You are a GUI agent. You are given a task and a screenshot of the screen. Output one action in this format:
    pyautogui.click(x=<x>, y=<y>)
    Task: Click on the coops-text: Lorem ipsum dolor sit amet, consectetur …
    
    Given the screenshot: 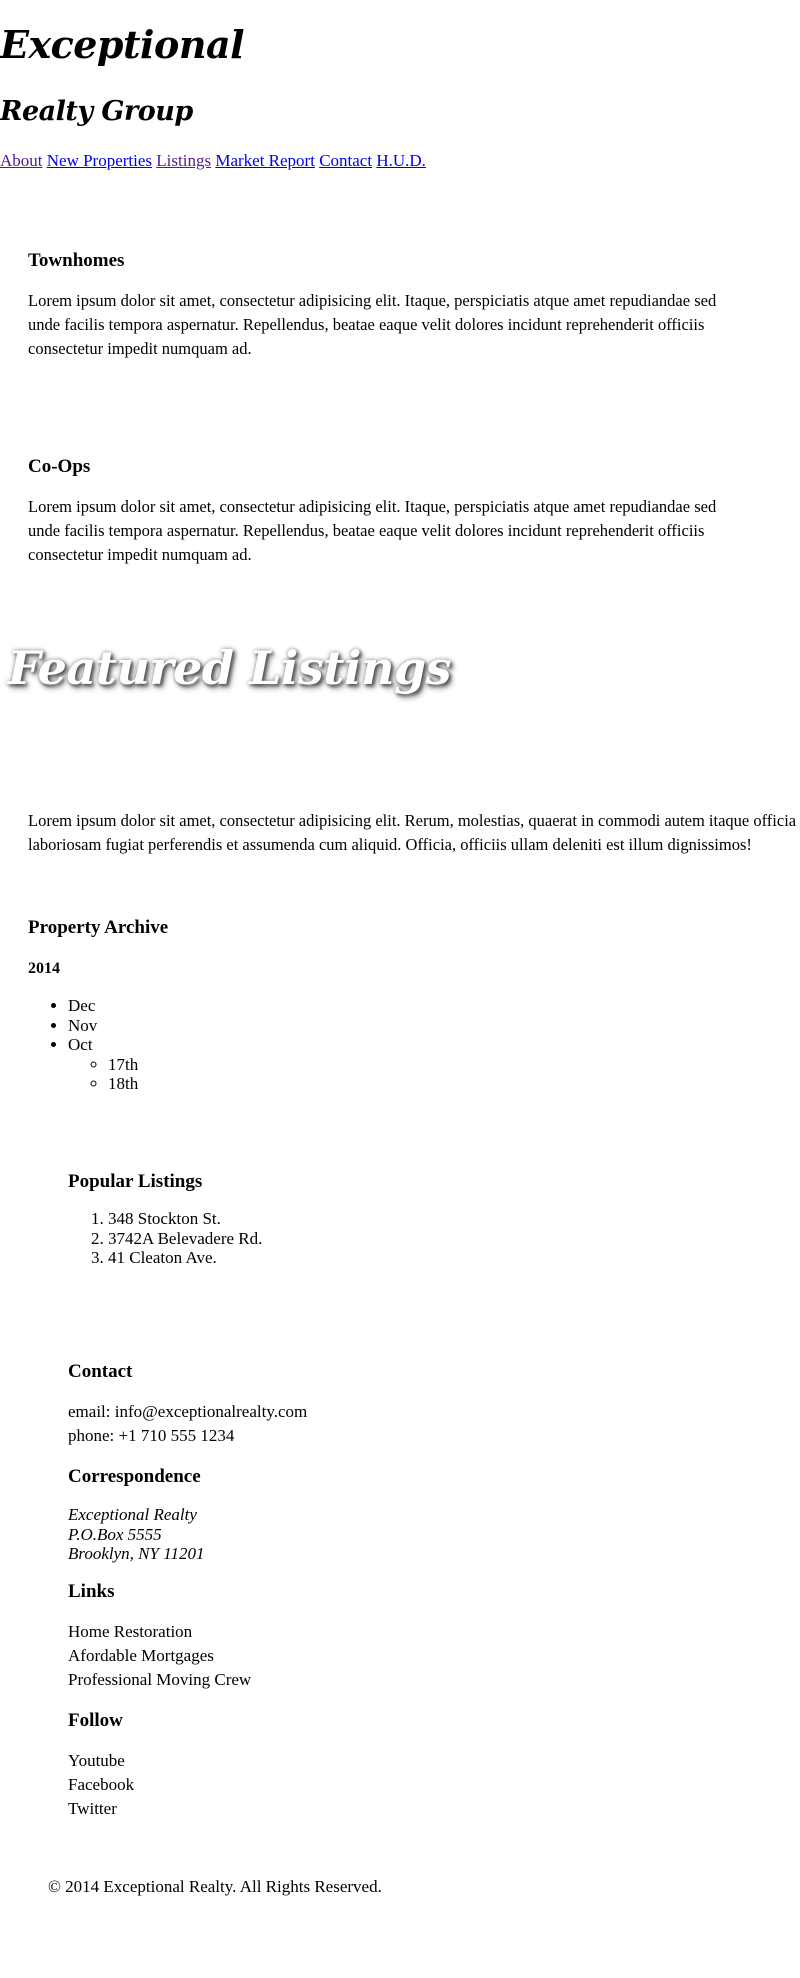 What is the action you would take?
    pyautogui.click(x=372, y=530)
    